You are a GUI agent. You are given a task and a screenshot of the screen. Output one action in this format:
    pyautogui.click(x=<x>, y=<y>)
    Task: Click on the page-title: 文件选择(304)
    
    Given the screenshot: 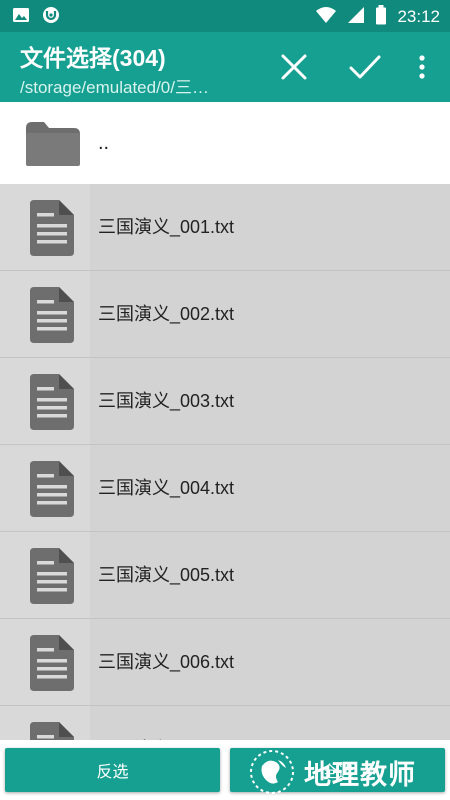 What is the action you would take?
    pyautogui.click(x=93, y=58)
    